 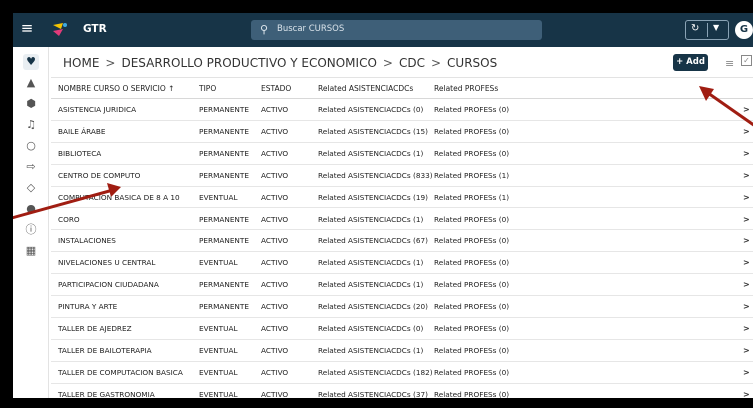 I want to click on breadcrumb-home: HOME, so click(x=81, y=63).